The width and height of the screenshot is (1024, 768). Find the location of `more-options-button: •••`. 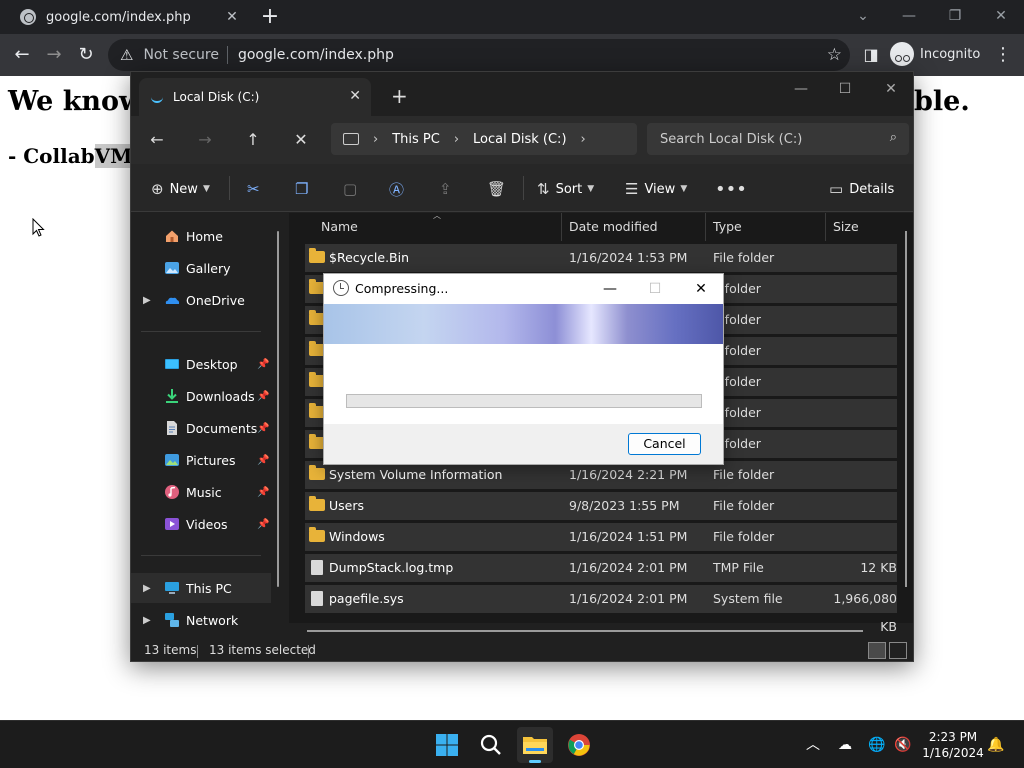

more-options-button: ••• is located at coordinates (734, 189).